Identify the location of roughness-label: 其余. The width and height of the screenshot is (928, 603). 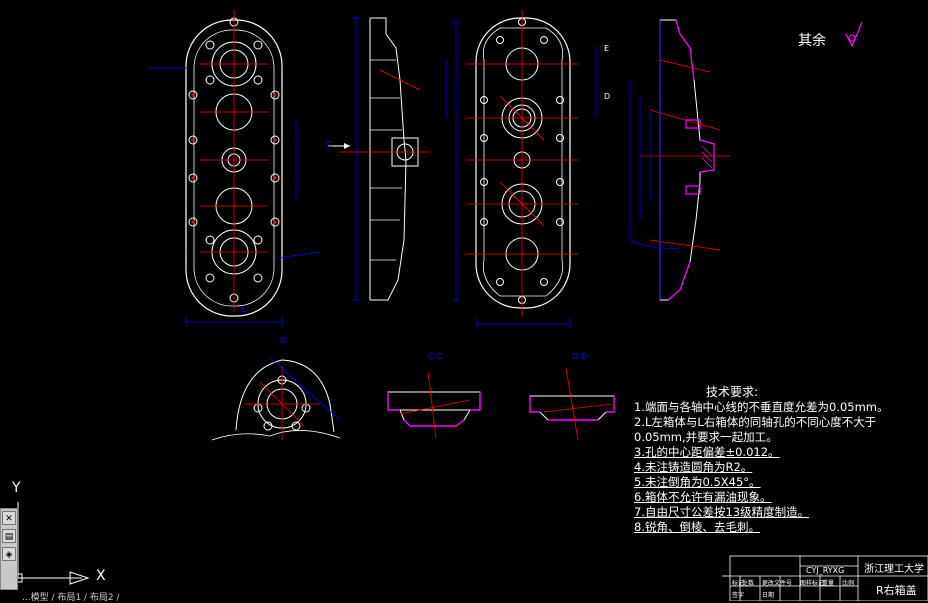
(812, 41).